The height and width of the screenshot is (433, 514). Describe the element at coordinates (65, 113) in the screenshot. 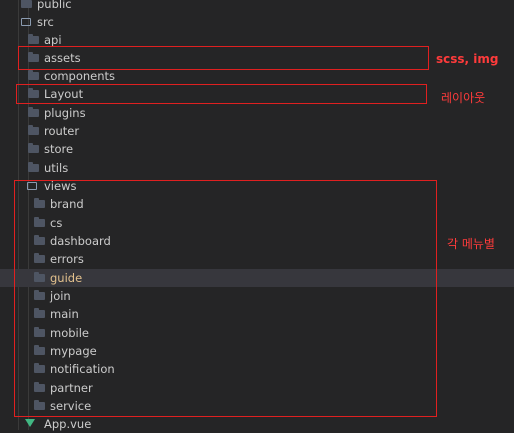

I see `tree-item-label: plugins` at that location.